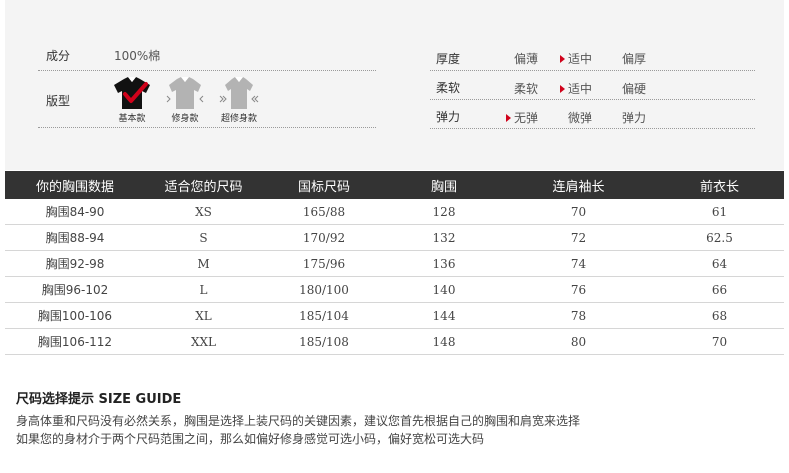 The width and height of the screenshot is (789, 473). What do you see at coordinates (634, 118) in the screenshot?
I see `rating-option: 弹力` at bounding box center [634, 118].